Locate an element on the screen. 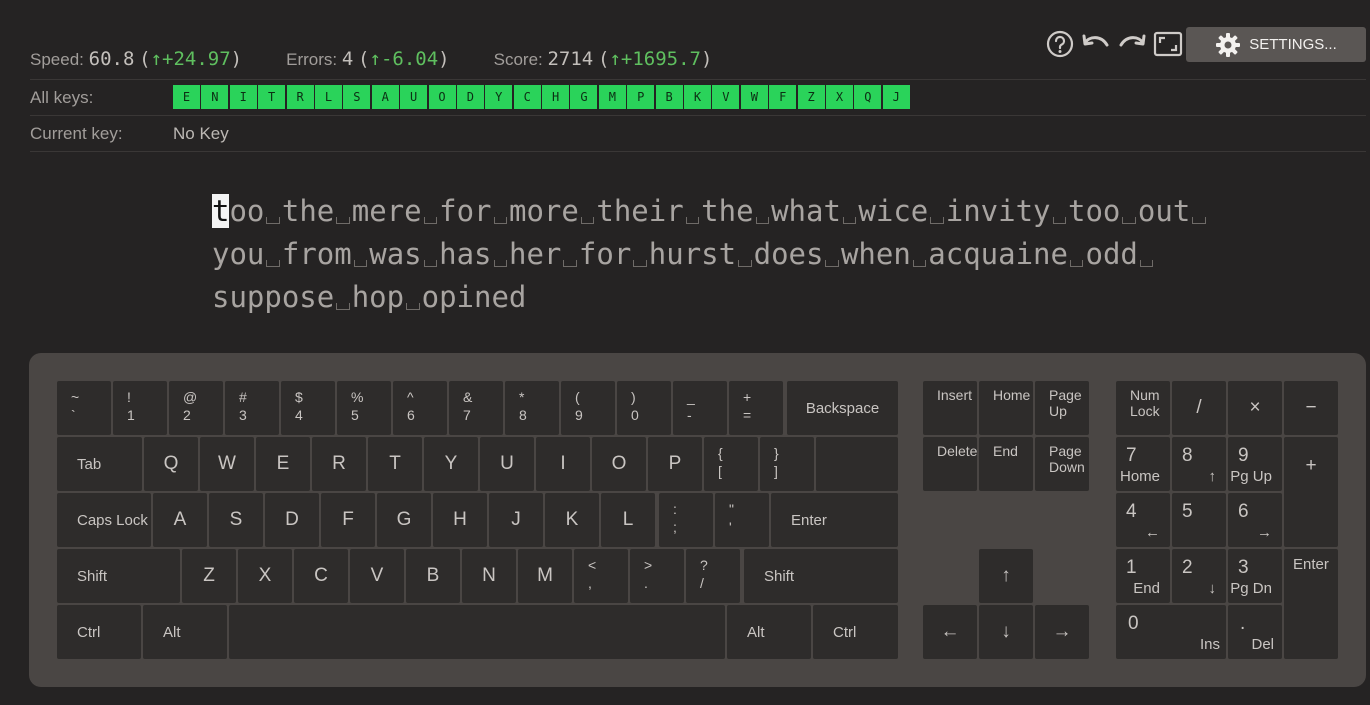 The width and height of the screenshot is (1370, 705). key-sym: :; is located at coordinates (686, 520).